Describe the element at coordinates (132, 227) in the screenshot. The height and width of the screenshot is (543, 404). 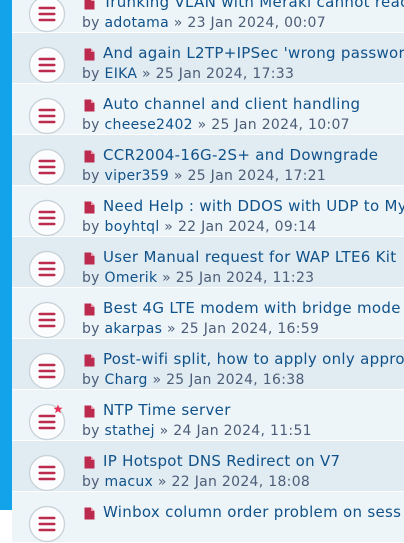
I see `topic-author-link: boyhtql` at that location.